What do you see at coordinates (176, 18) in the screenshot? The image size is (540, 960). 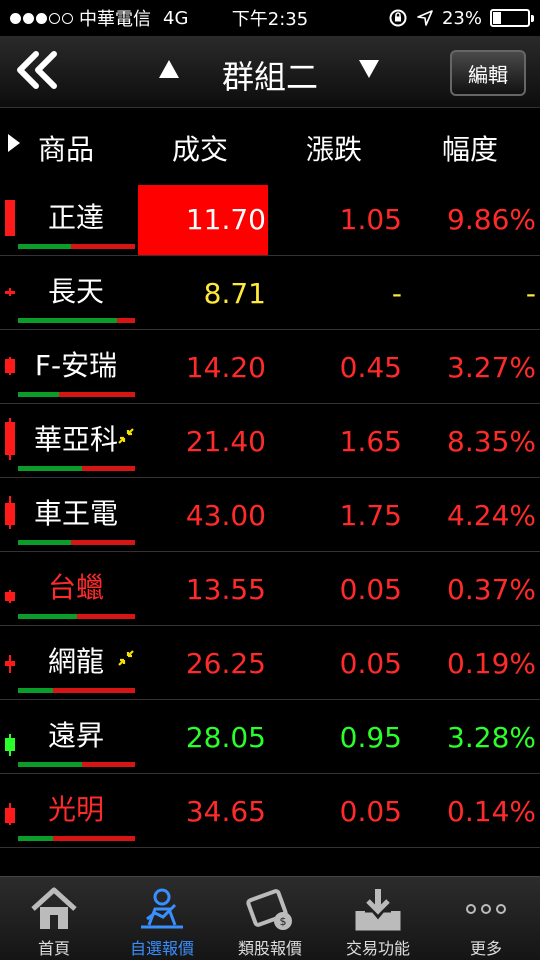 I see `network-type: 4G` at bounding box center [176, 18].